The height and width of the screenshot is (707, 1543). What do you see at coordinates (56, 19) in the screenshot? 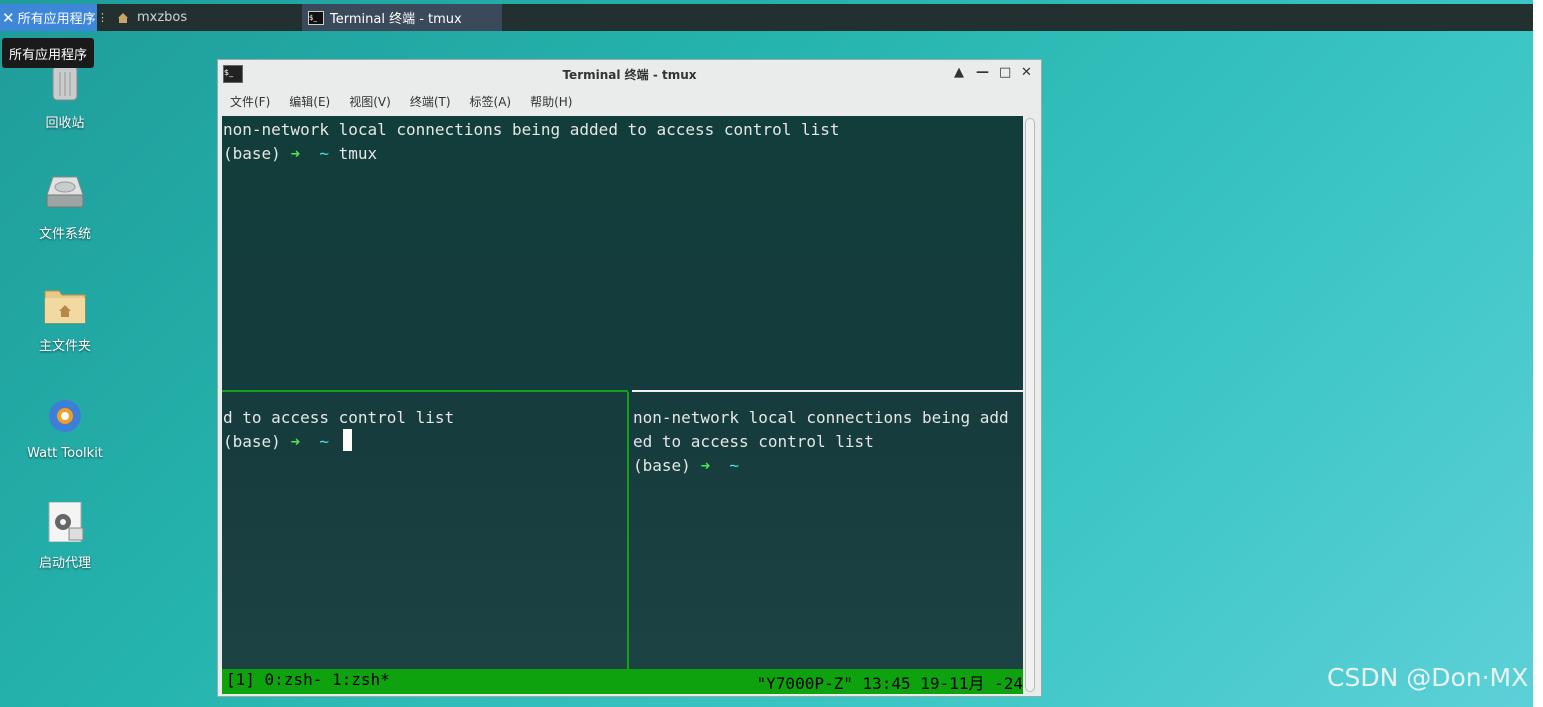
I see `all-apps-label: 所有应用程序` at bounding box center [56, 19].